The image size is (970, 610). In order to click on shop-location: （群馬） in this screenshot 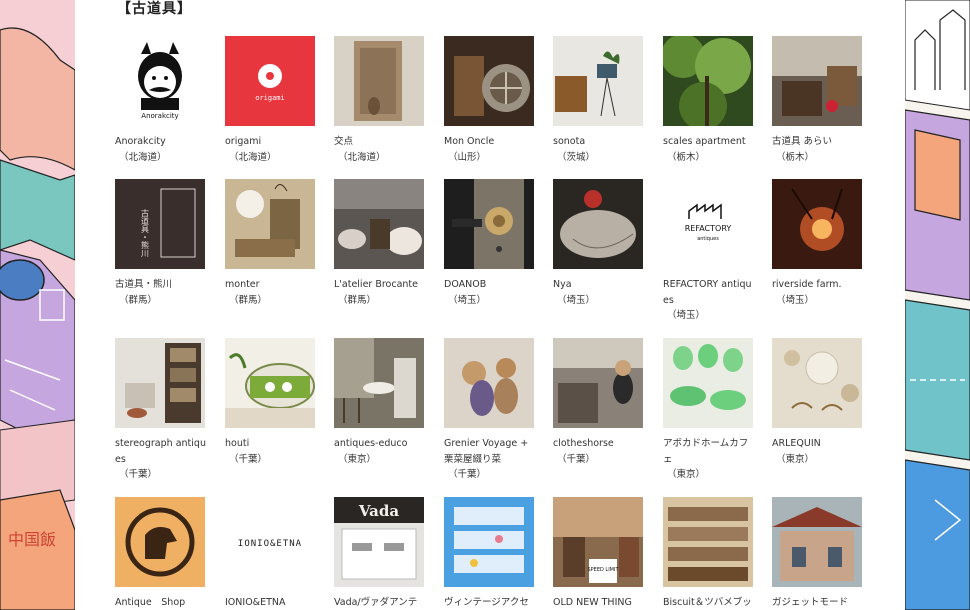, I will do `click(248, 300)`.